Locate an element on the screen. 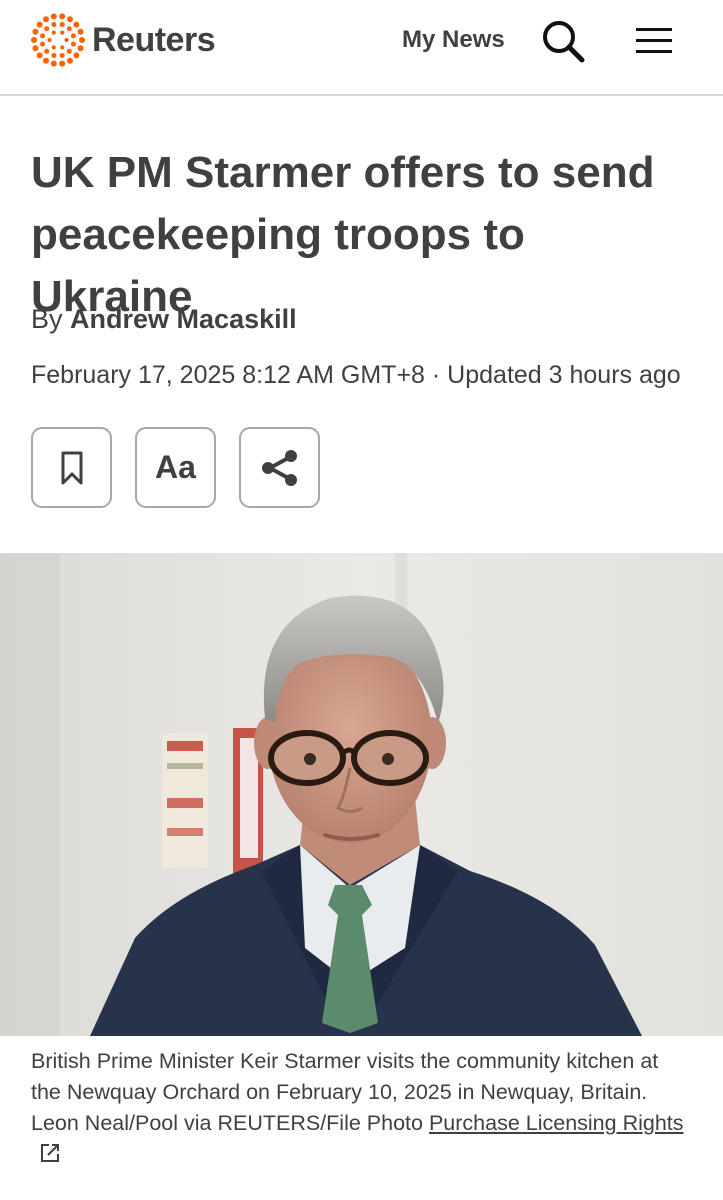 Image resolution: width=723 pixels, height=1200 pixels. my-news-link: My News is located at coordinates (453, 40).